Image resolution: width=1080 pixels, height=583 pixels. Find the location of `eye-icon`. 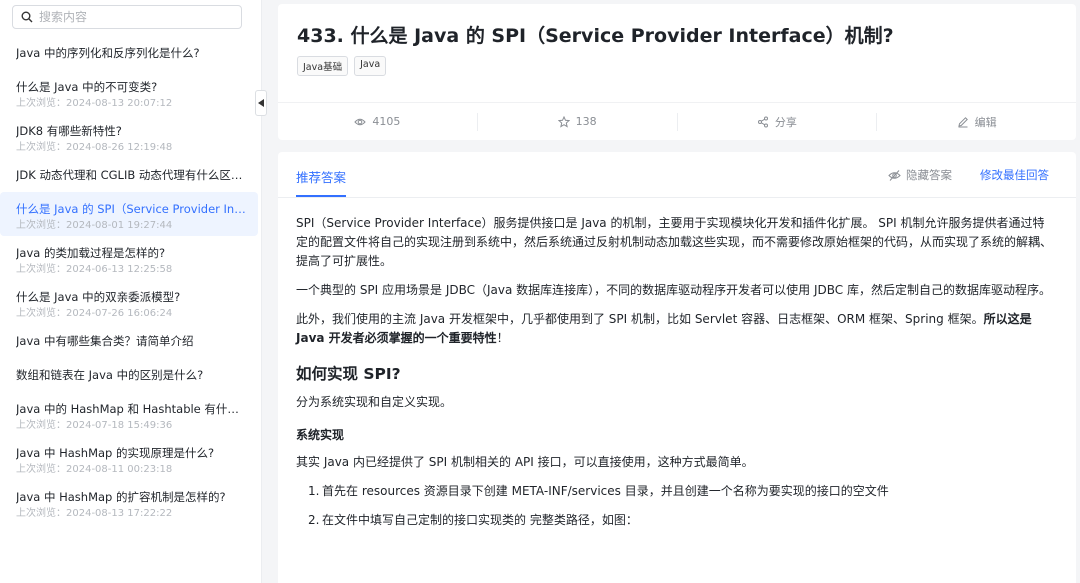

eye-icon is located at coordinates (360, 121).